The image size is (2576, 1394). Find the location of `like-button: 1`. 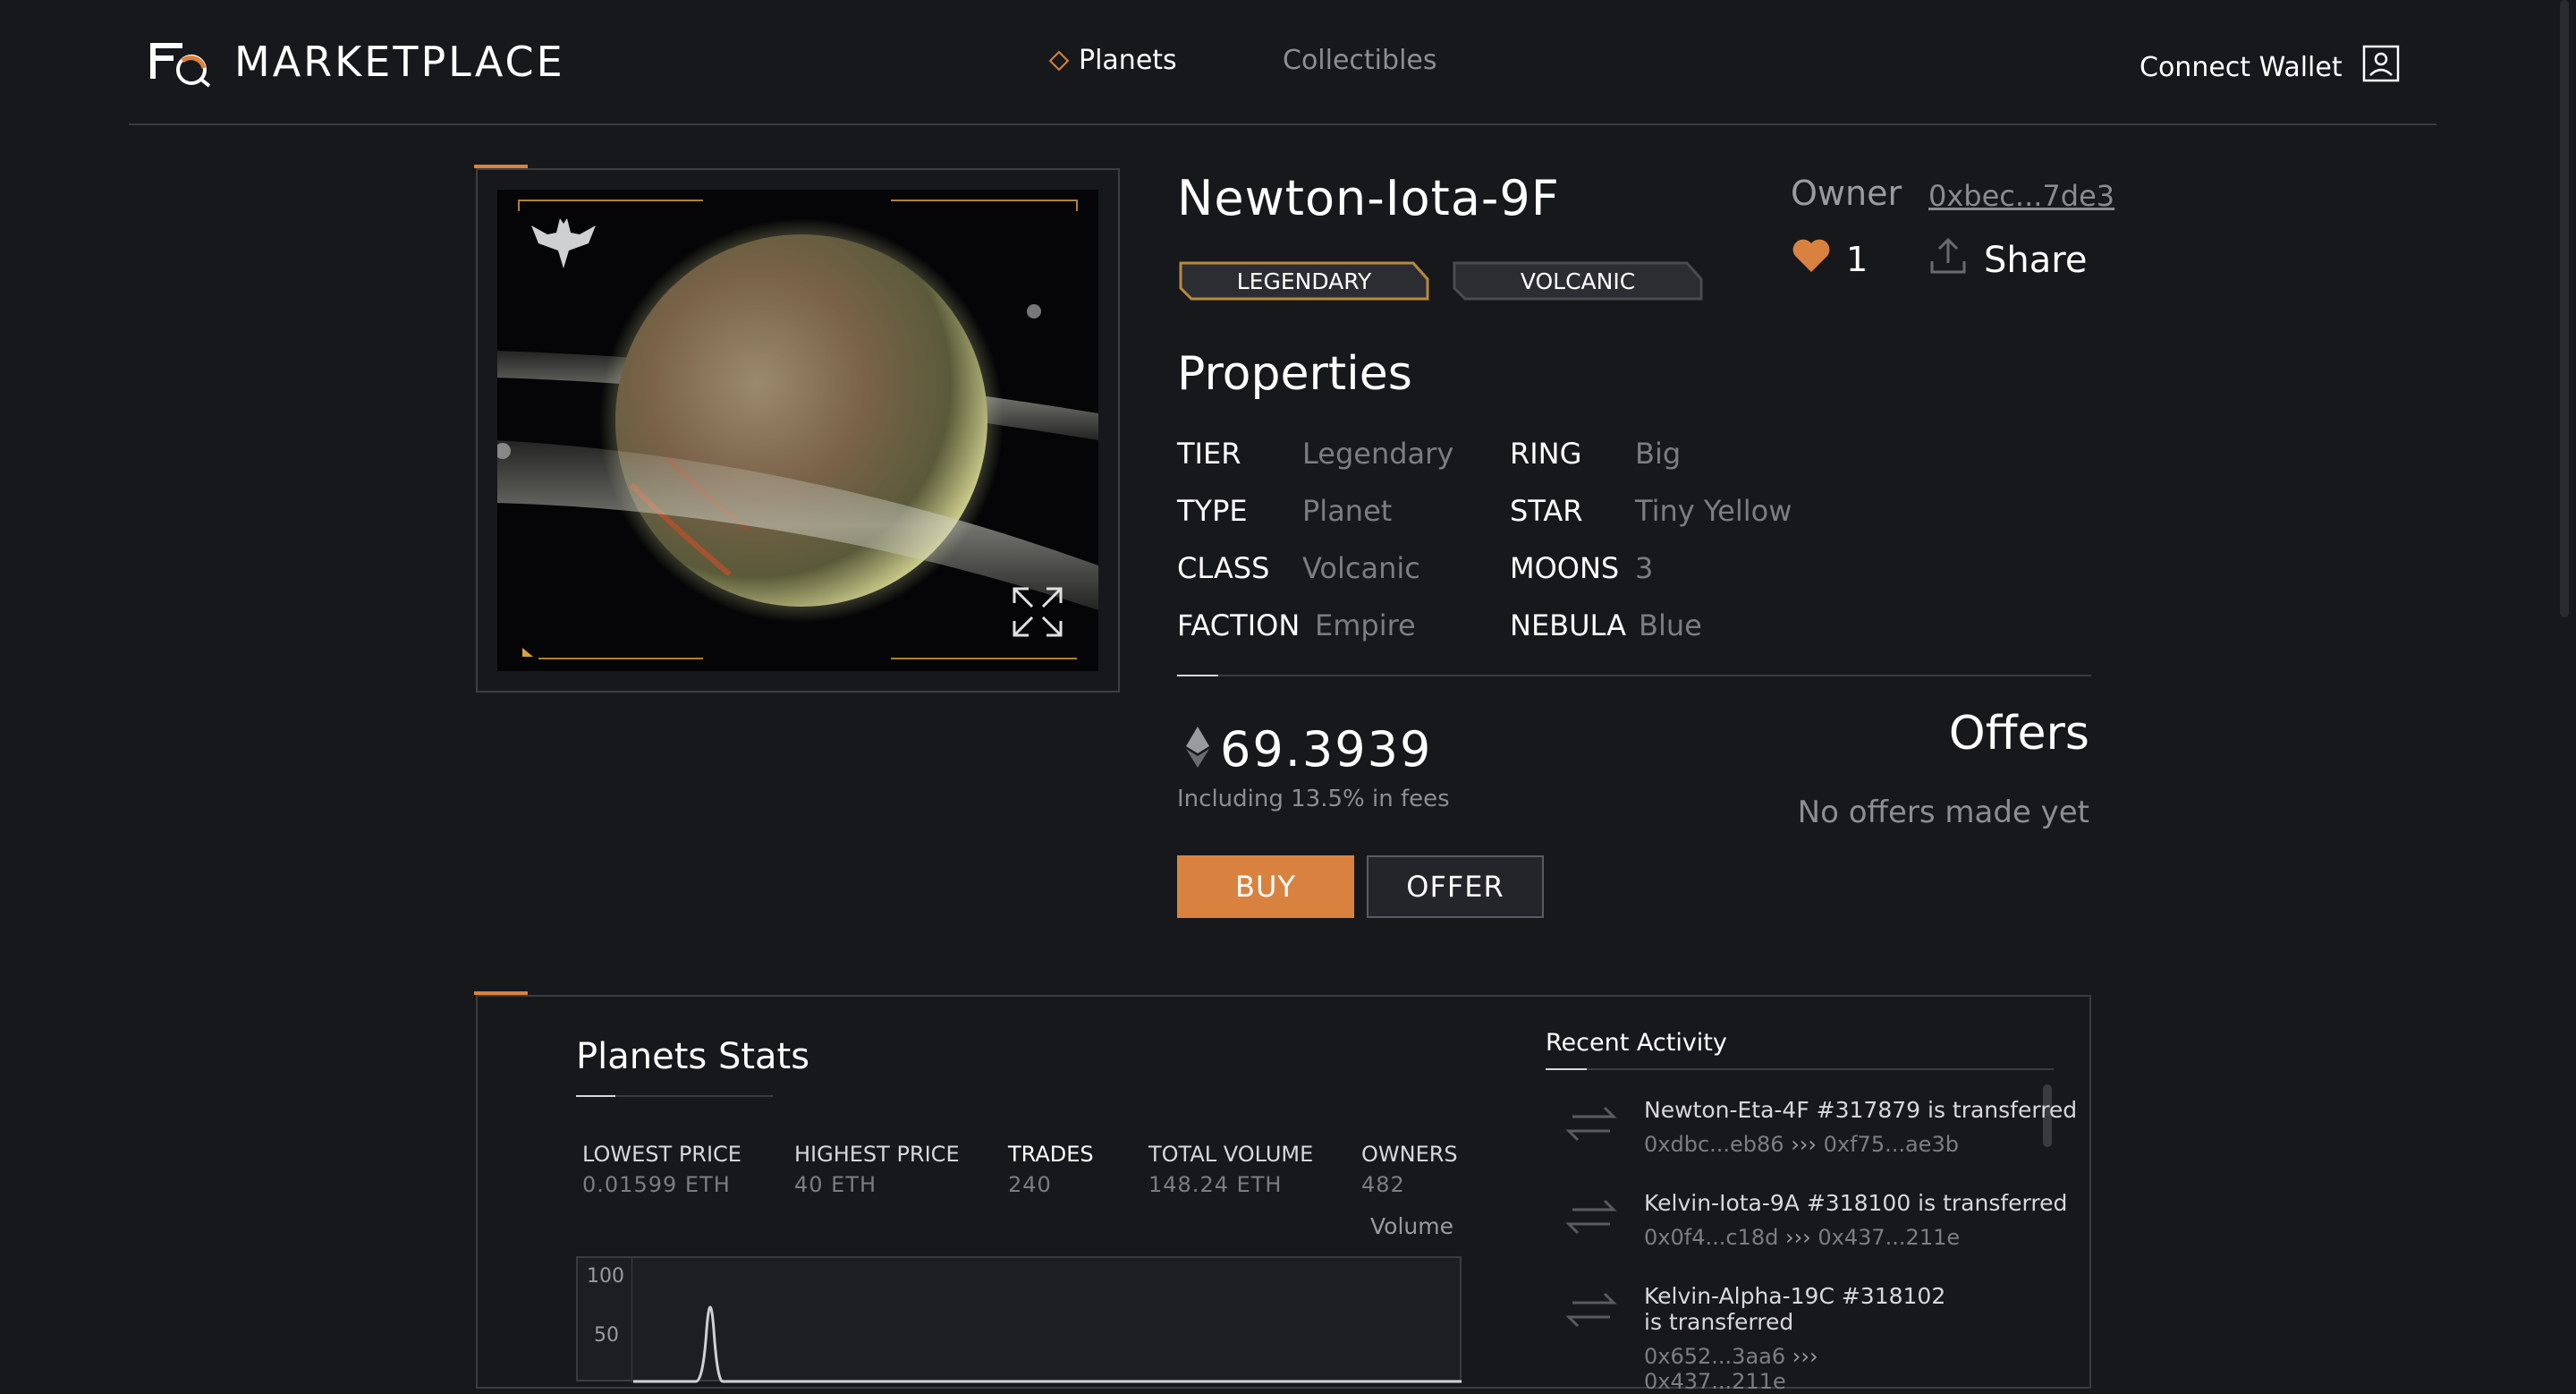

like-button: 1 is located at coordinates (1829, 259).